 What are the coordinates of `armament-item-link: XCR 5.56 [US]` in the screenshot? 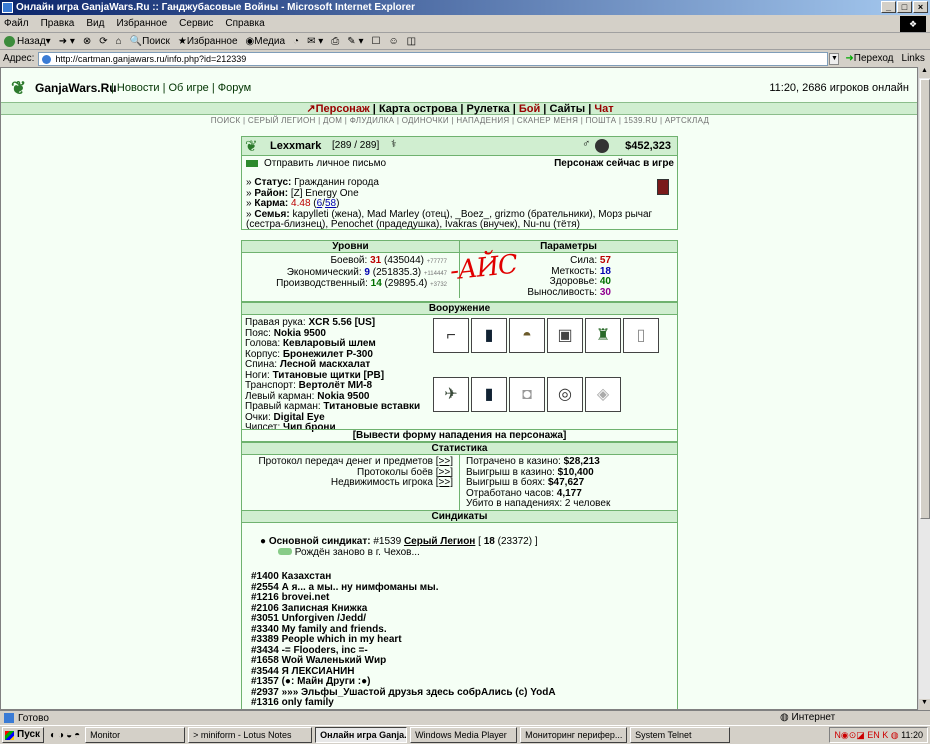 It's located at (341, 322).